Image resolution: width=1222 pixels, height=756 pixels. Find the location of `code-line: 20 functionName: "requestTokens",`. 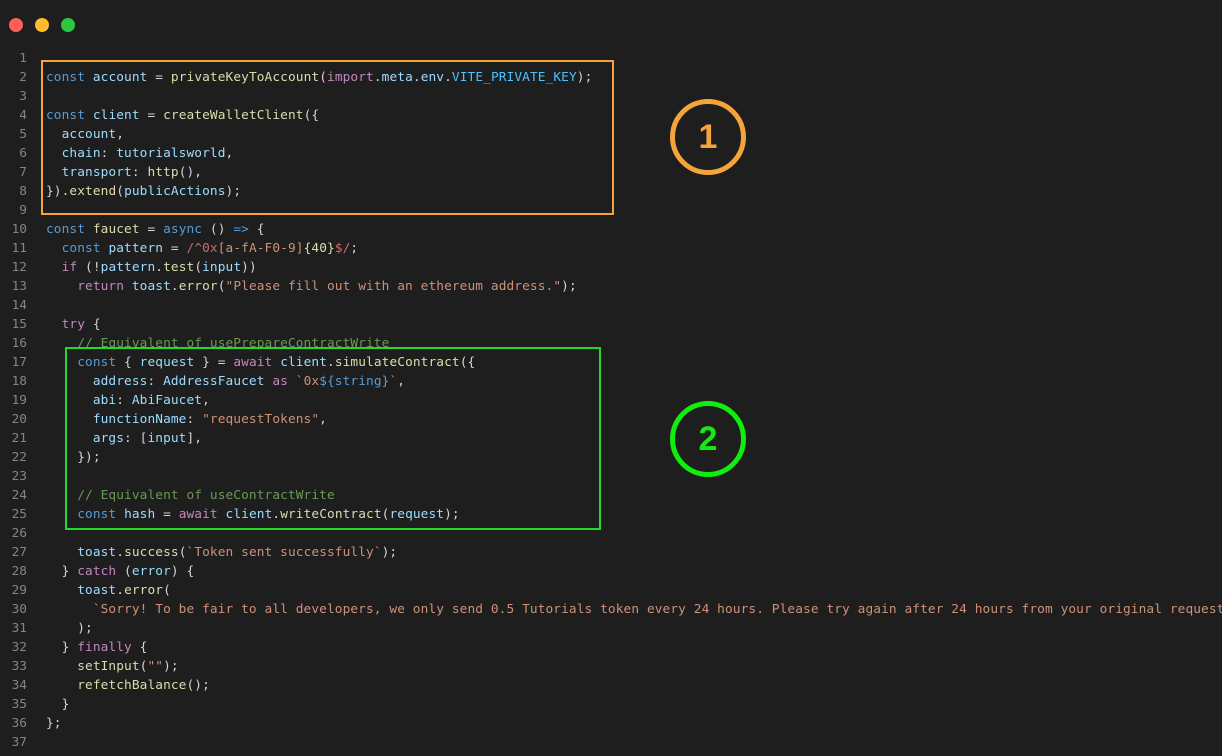

code-line: 20 functionName: "requestTokens", is located at coordinates (611, 419).